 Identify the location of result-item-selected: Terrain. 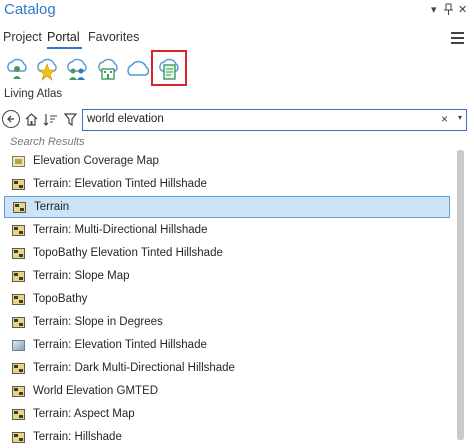
(227, 207).